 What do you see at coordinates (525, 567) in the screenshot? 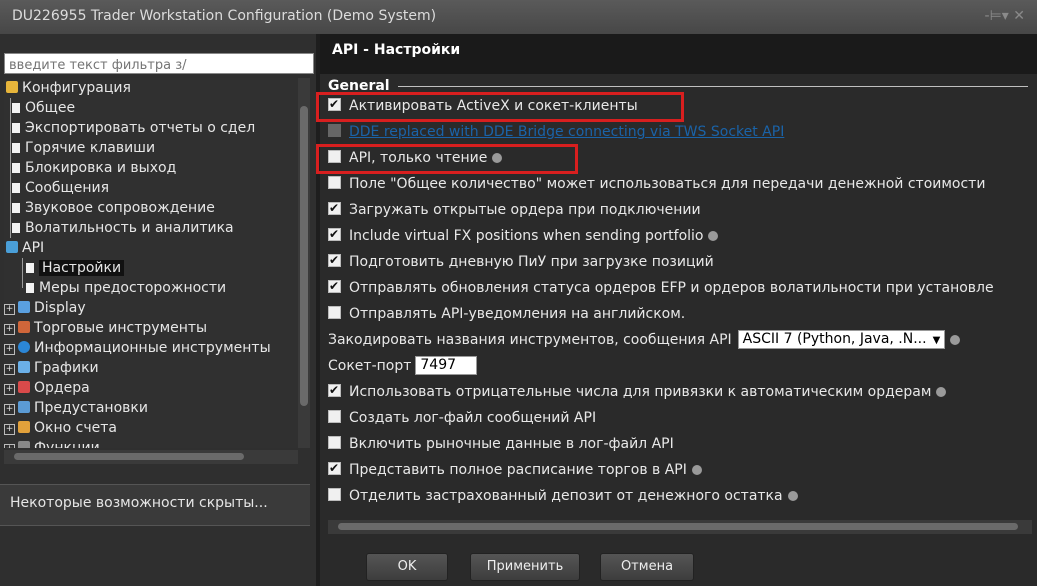
I see `apply-button: Применить` at bounding box center [525, 567].